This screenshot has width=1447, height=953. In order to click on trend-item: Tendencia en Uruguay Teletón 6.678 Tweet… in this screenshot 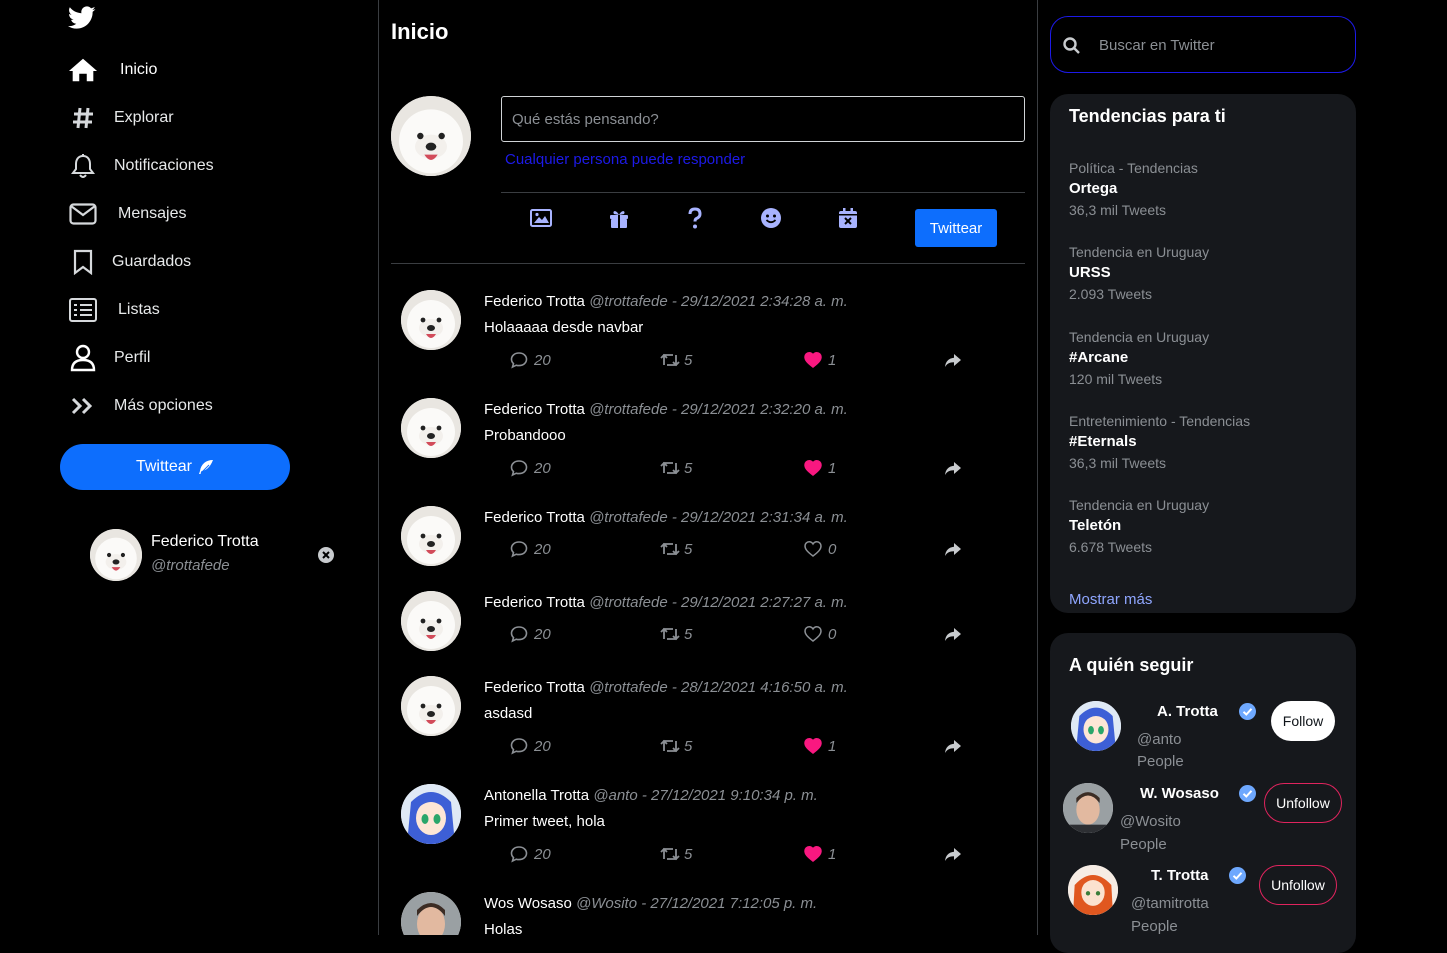, I will do `click(1204, 526)`.